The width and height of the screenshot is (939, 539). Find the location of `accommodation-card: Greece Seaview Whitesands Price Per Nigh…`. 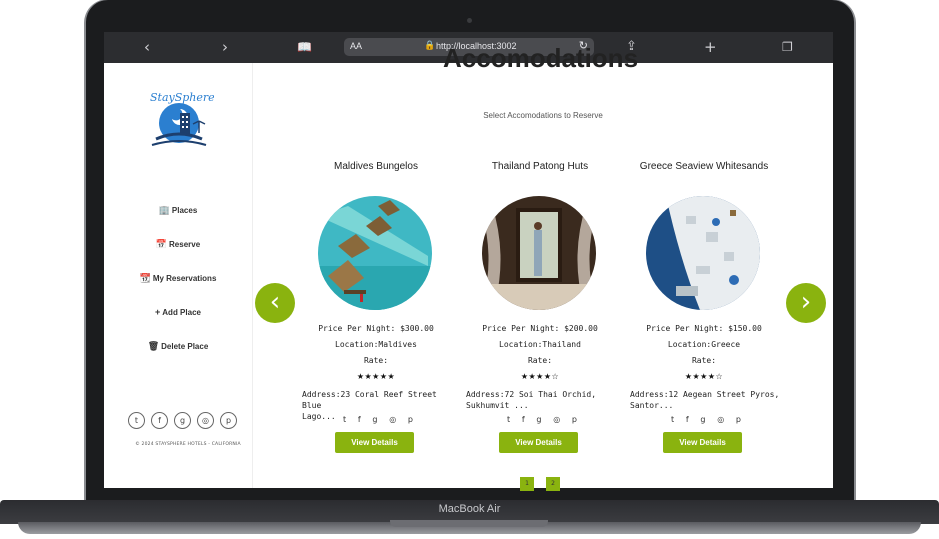

accommodation-card: Greece Seaview Whitesands Price Per Nigh… is located at coordinates (704, 311).